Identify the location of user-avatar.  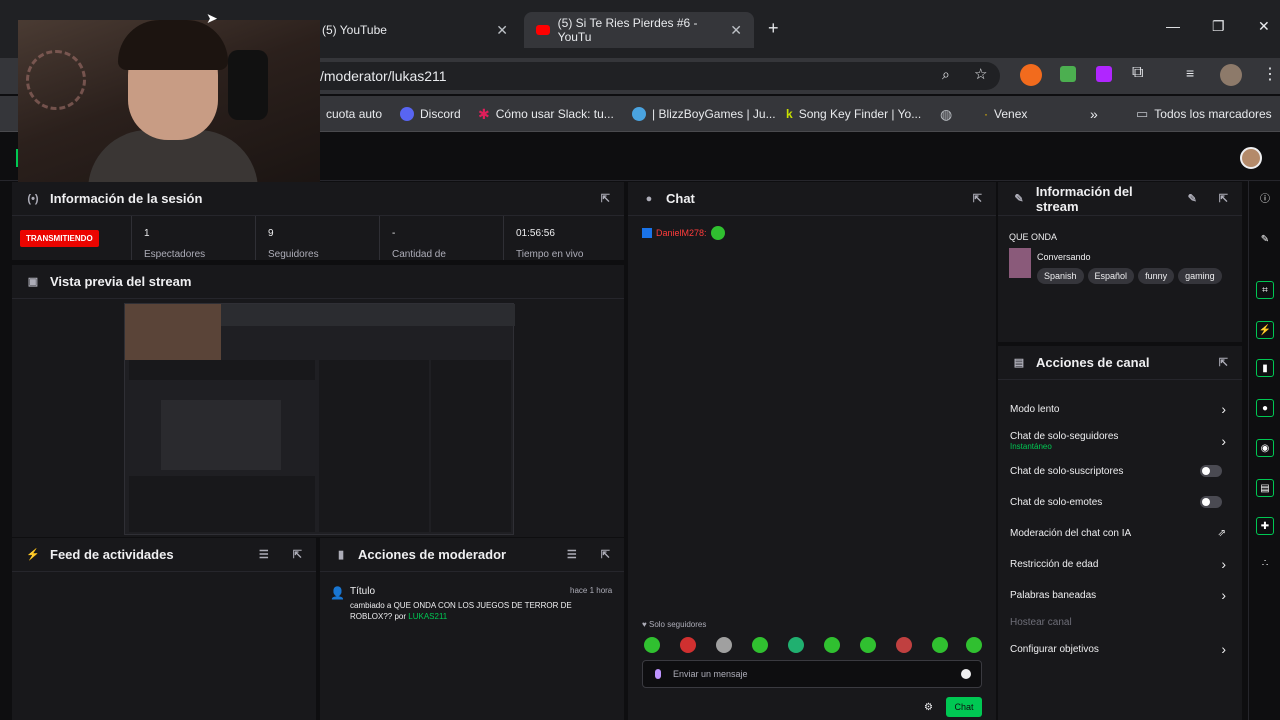
(1251, 158).